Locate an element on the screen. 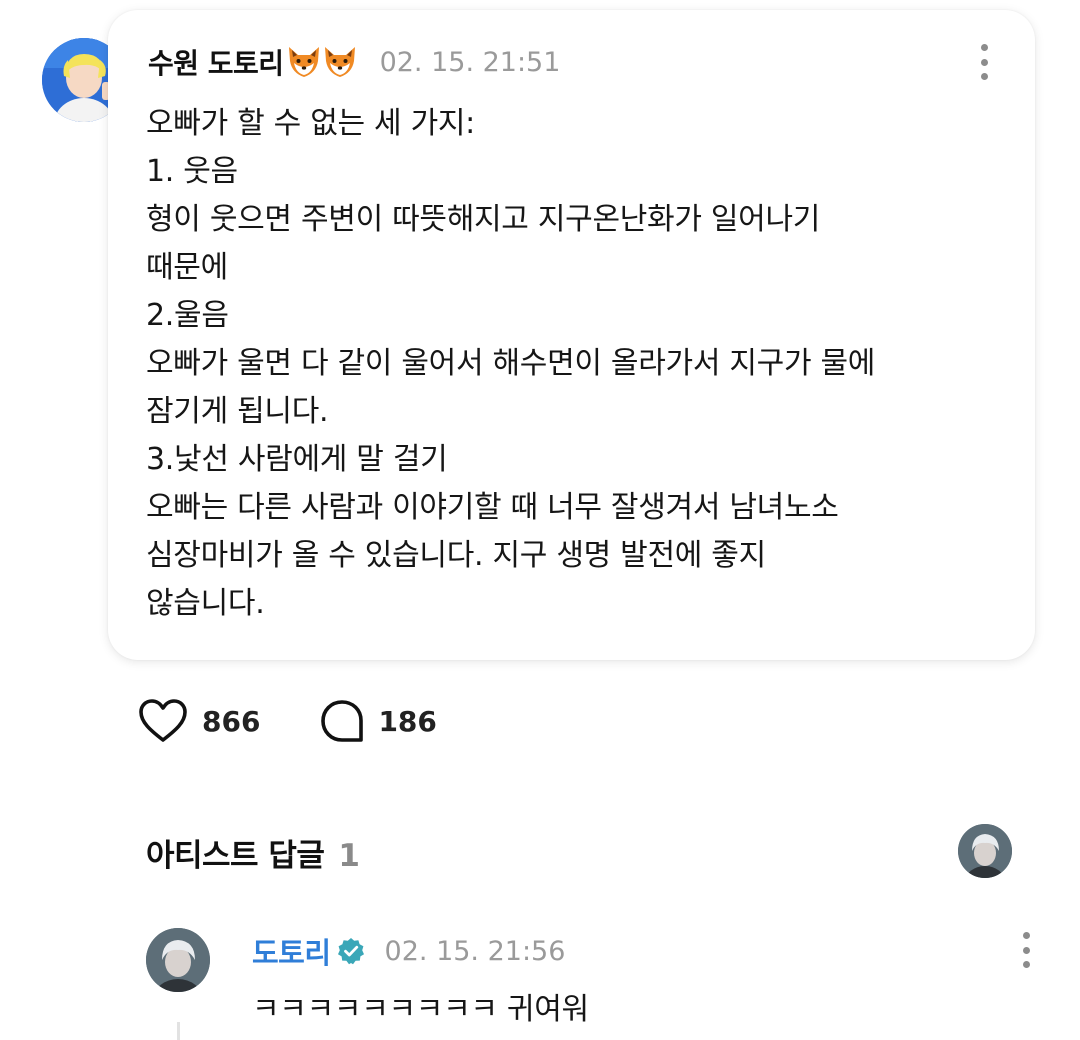  artist-avatar-small is located at coordinates (985, 851).